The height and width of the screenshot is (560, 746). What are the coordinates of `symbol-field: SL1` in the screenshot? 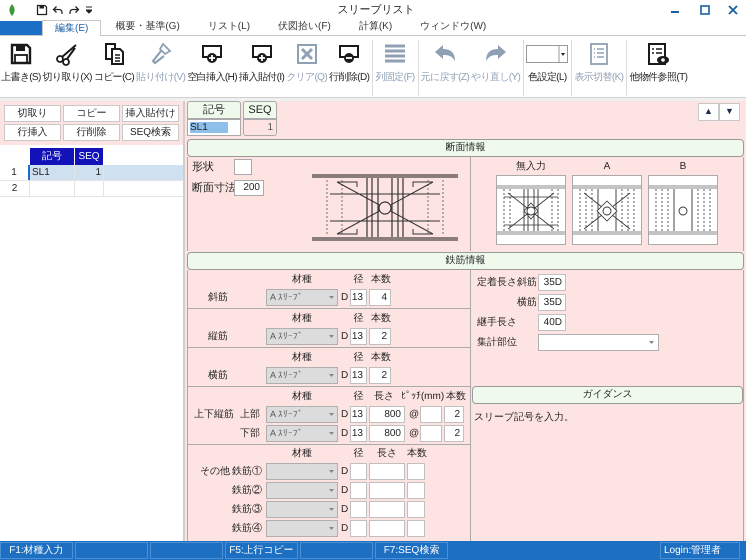 It's located at (214, 127).